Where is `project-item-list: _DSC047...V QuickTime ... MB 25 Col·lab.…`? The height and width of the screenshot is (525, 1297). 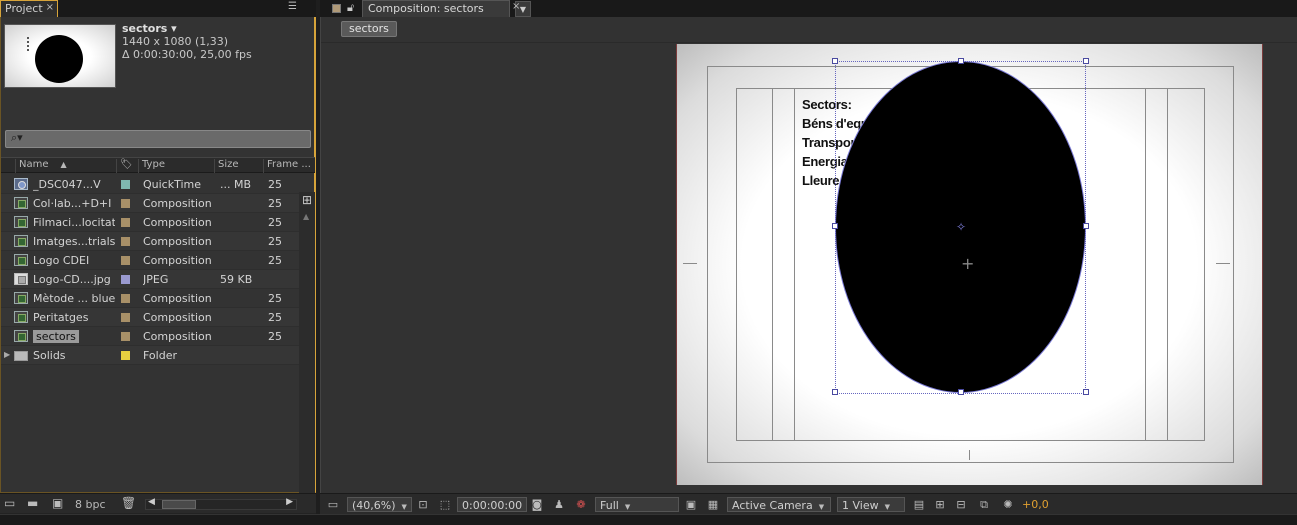
project-item-list: _DSC047...V QuickTime ... MB 25 Col·lab.… is located at coordinates (150, 270).